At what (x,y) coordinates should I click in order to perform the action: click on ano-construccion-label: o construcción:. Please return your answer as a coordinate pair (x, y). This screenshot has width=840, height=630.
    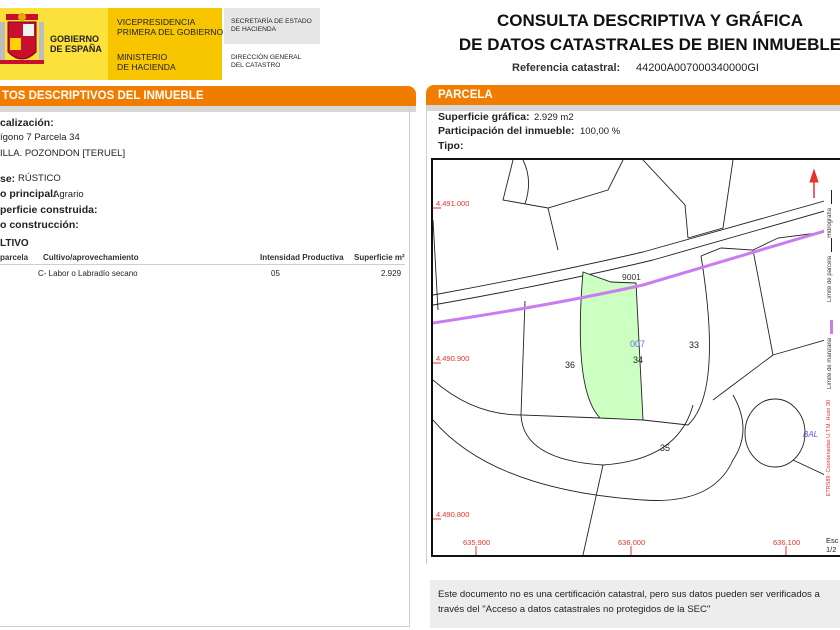
    Looking at the image, I should click on (39, 225).